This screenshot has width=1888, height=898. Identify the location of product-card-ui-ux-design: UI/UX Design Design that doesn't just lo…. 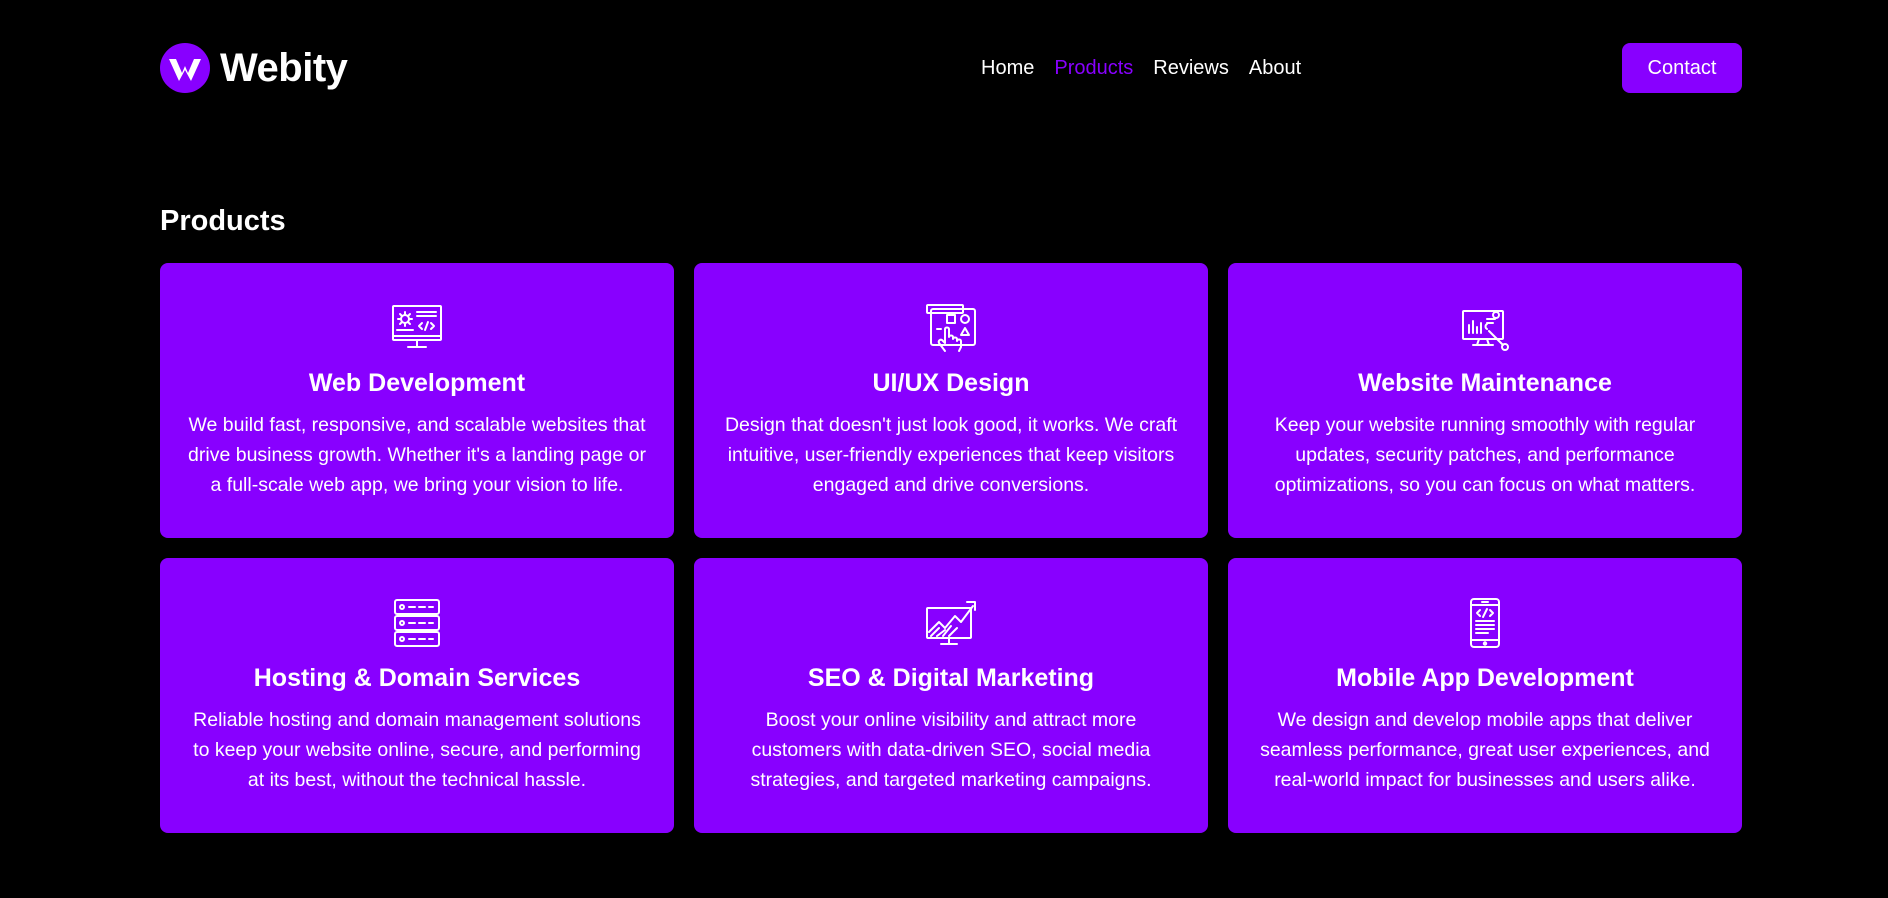
(951, 400).